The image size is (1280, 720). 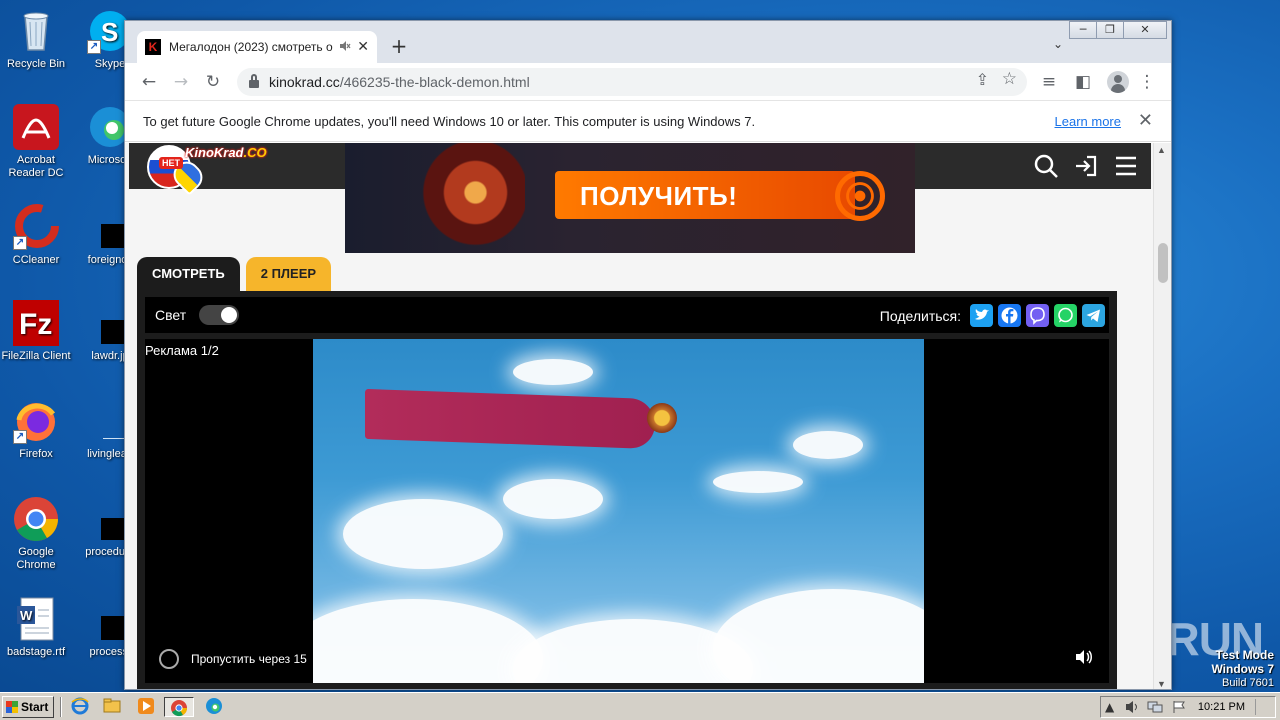 I want to click on restore-button: ❐, so click(x=1110, y=30).